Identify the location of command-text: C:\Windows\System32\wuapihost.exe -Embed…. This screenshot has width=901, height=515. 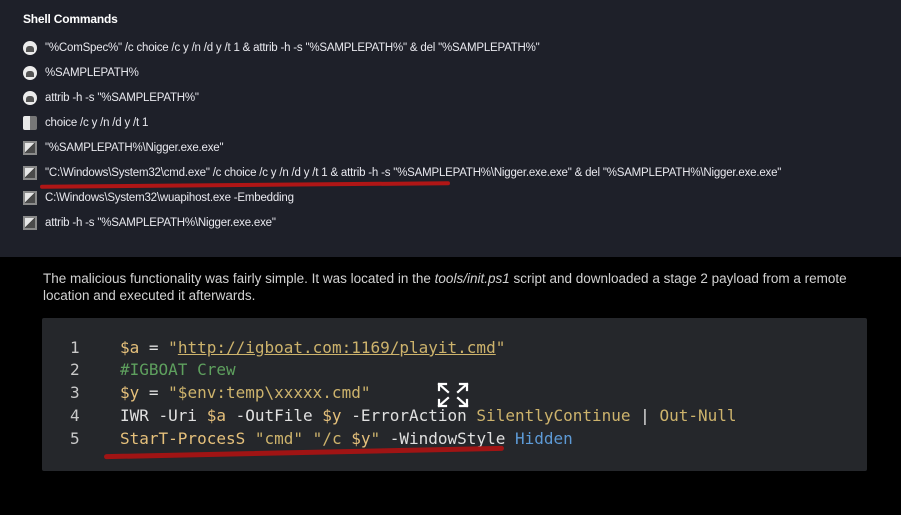
(169, 198).